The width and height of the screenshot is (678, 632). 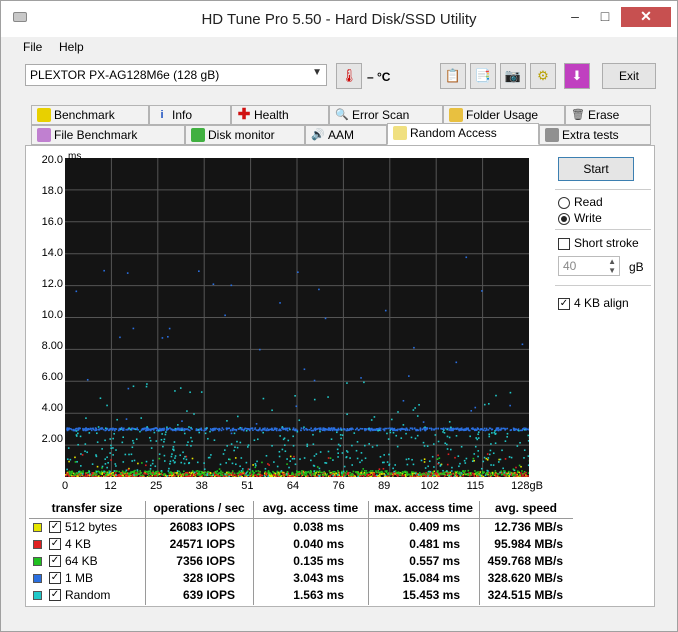 What do you see at coordinates (608, 115) in the screenshot?
I see `tab-erase: 🗑 Erase` at bounding box center [608, 115].